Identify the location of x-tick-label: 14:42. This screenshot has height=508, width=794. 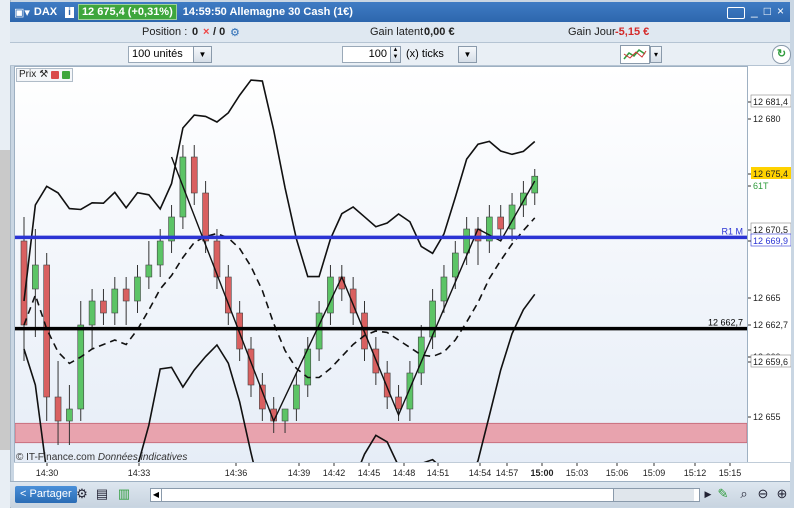
(334, 473).